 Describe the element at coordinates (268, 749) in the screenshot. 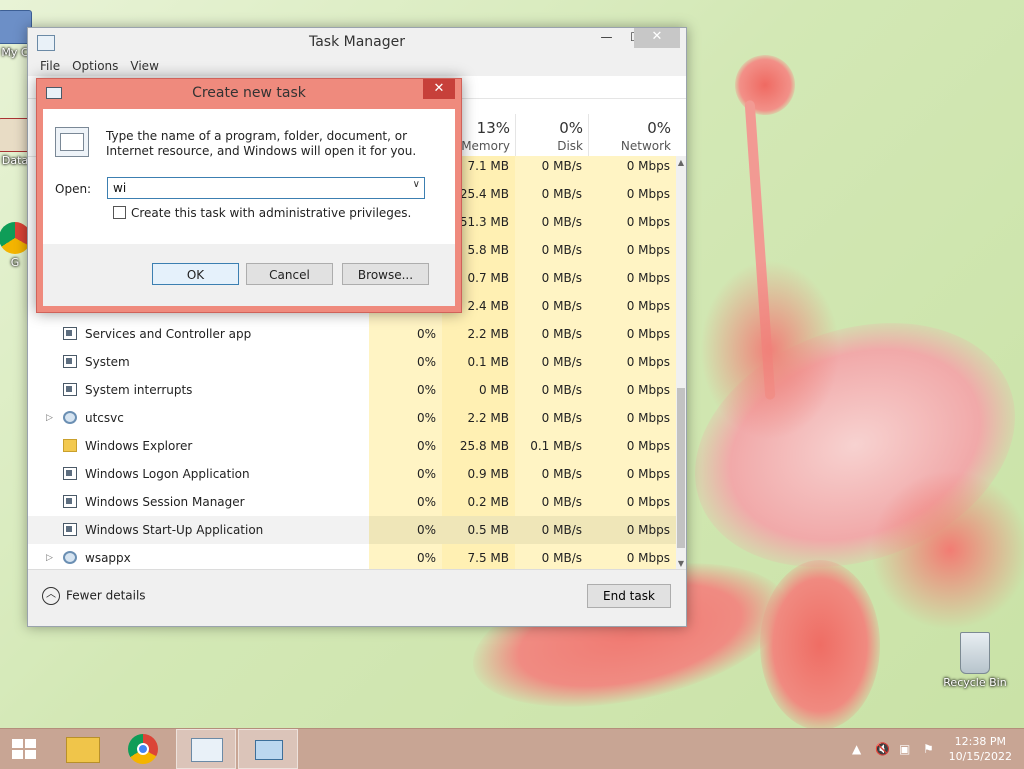

I see `taskbar-run-dialog` at that location.